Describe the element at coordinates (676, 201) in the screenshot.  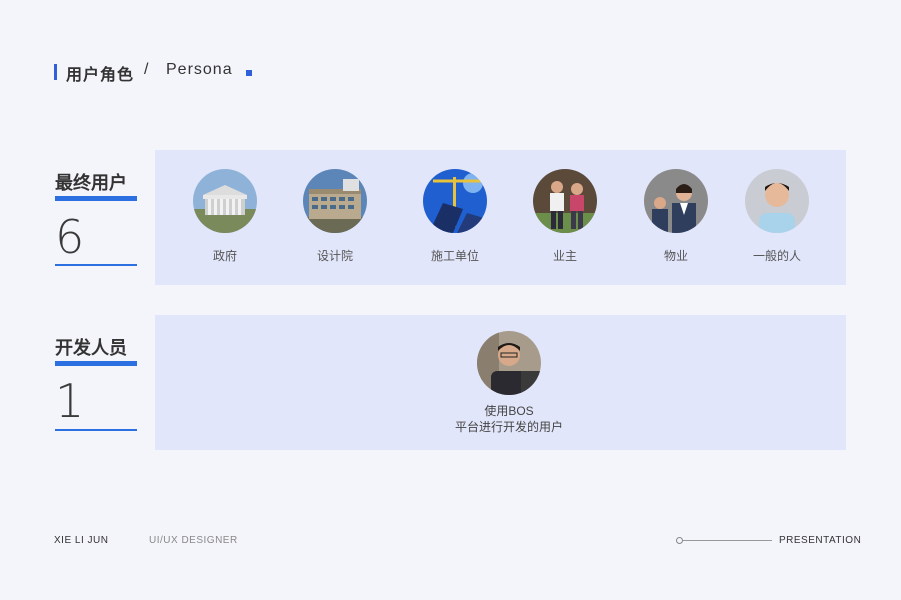
I see `property-staff-photo` at that location.